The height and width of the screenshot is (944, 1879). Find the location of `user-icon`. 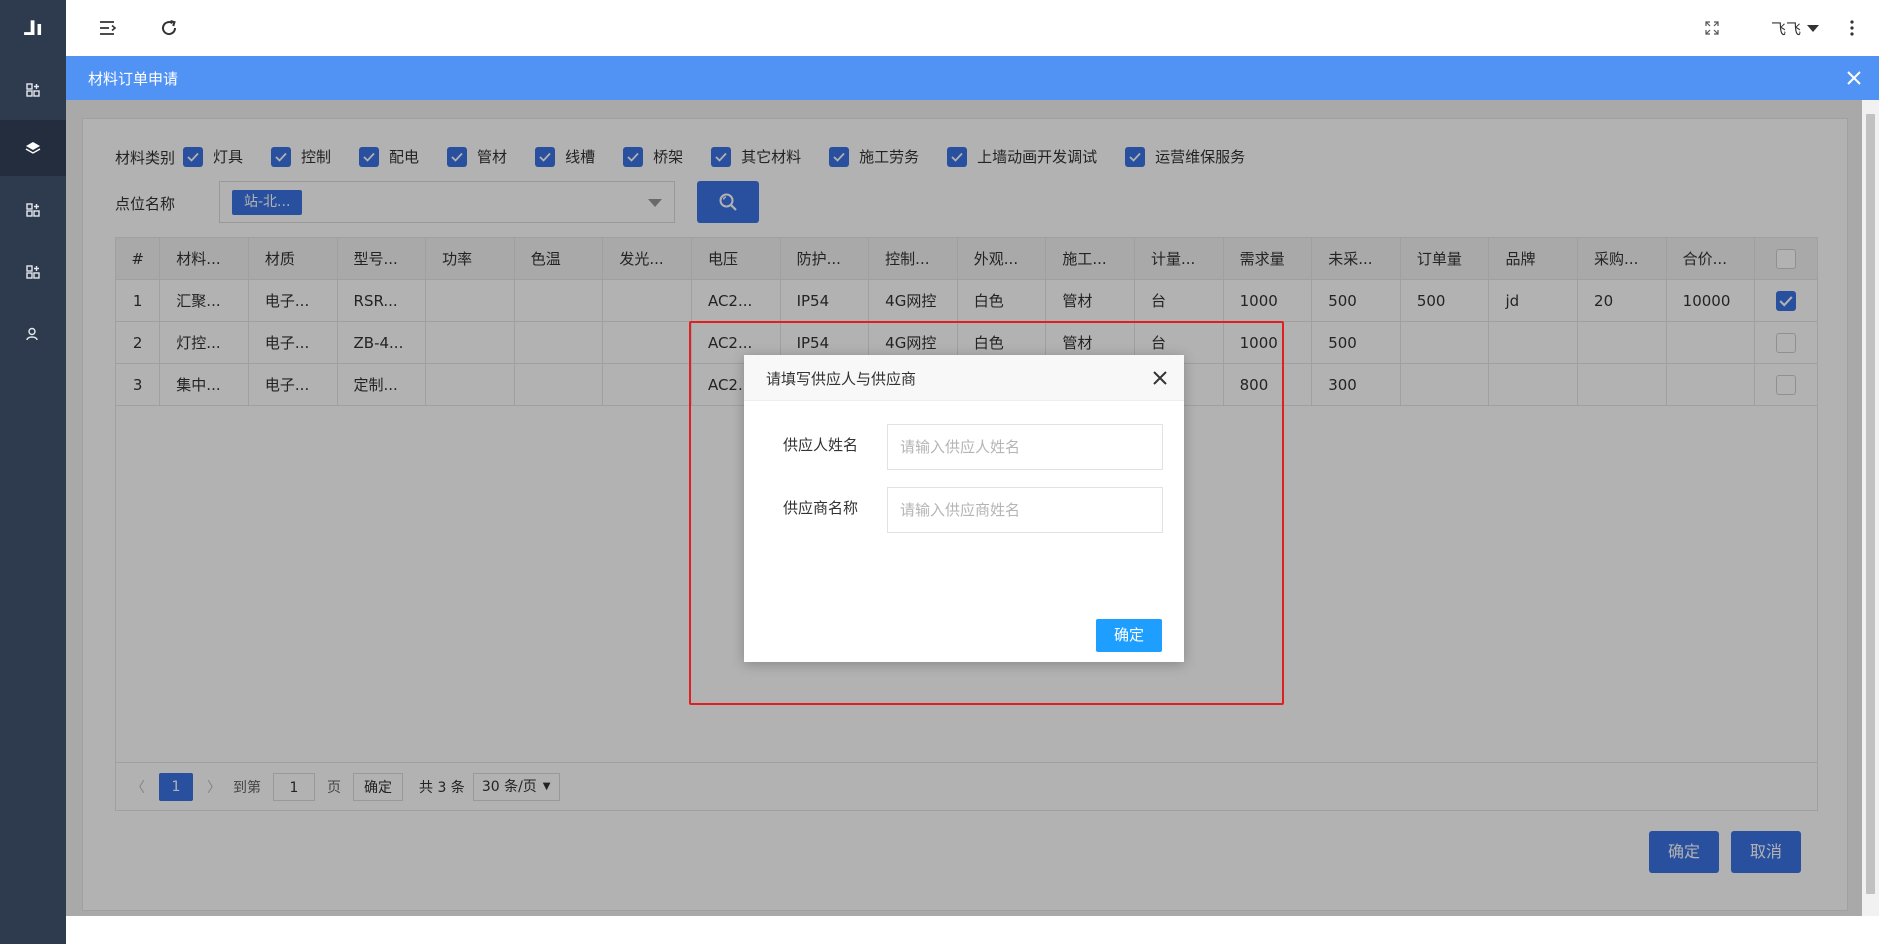

user-icon is located at coordinates (32, 334).